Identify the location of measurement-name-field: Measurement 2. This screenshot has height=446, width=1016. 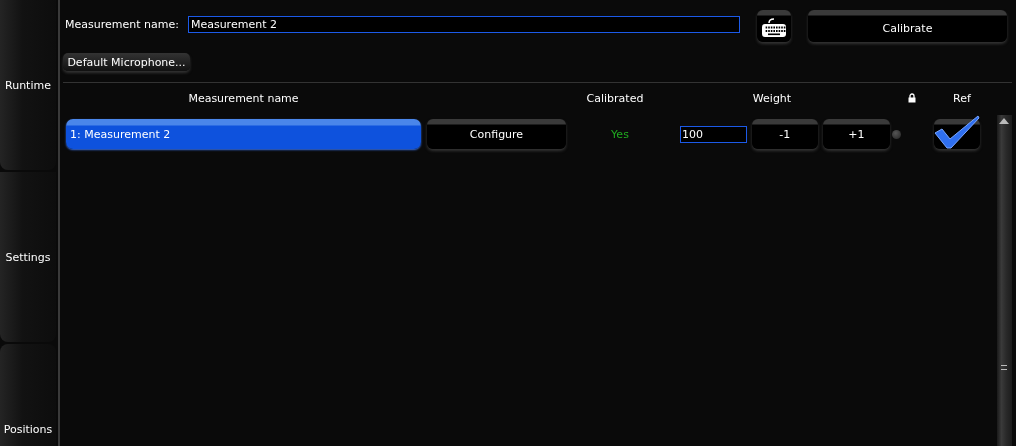
(463, 24).